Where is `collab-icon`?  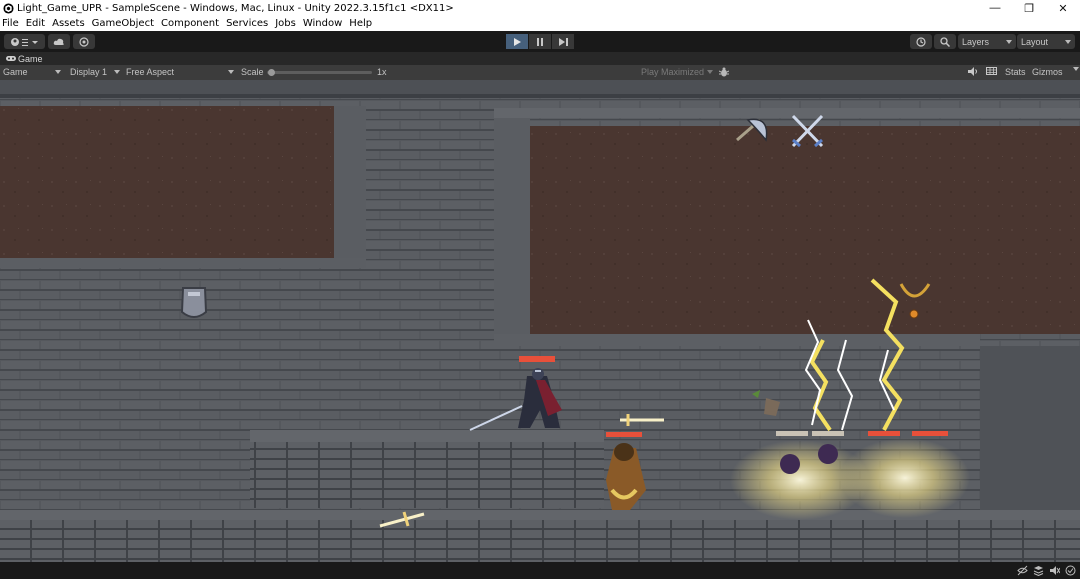
collab-icon is located at coordinates (84, 41).